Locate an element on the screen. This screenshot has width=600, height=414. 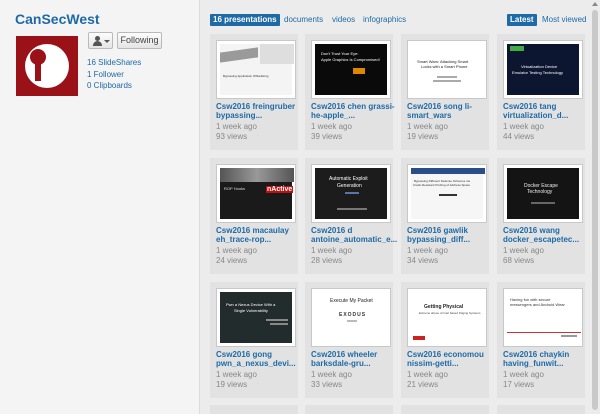
slideshares-count: 16 SlideShares is located at coordinates (114, 62).